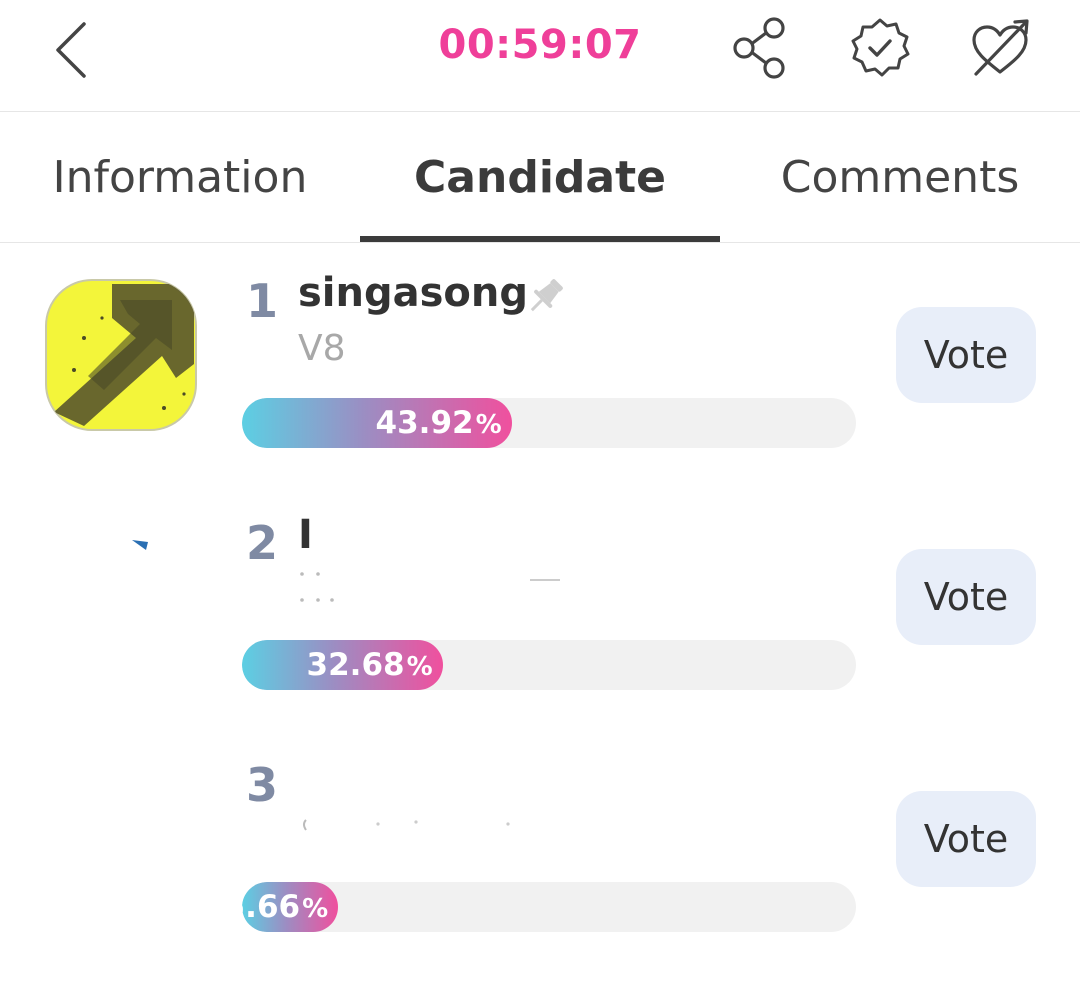 The width and height of the screenshot is (1080, 984). I want to click on candidate-subtitle: V8, so click(322, 348).